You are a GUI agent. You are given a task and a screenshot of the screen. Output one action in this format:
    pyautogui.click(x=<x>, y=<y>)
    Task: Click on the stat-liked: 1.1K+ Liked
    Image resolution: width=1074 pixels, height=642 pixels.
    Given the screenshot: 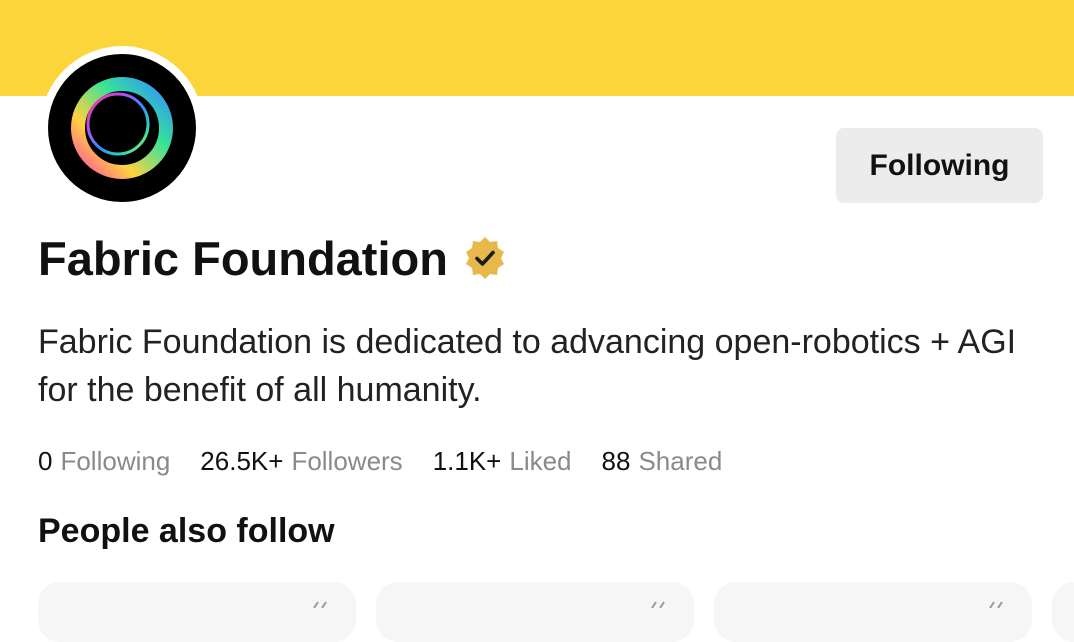 What is the action you would take?
    pyautogui.click(x=502, y=461)
    